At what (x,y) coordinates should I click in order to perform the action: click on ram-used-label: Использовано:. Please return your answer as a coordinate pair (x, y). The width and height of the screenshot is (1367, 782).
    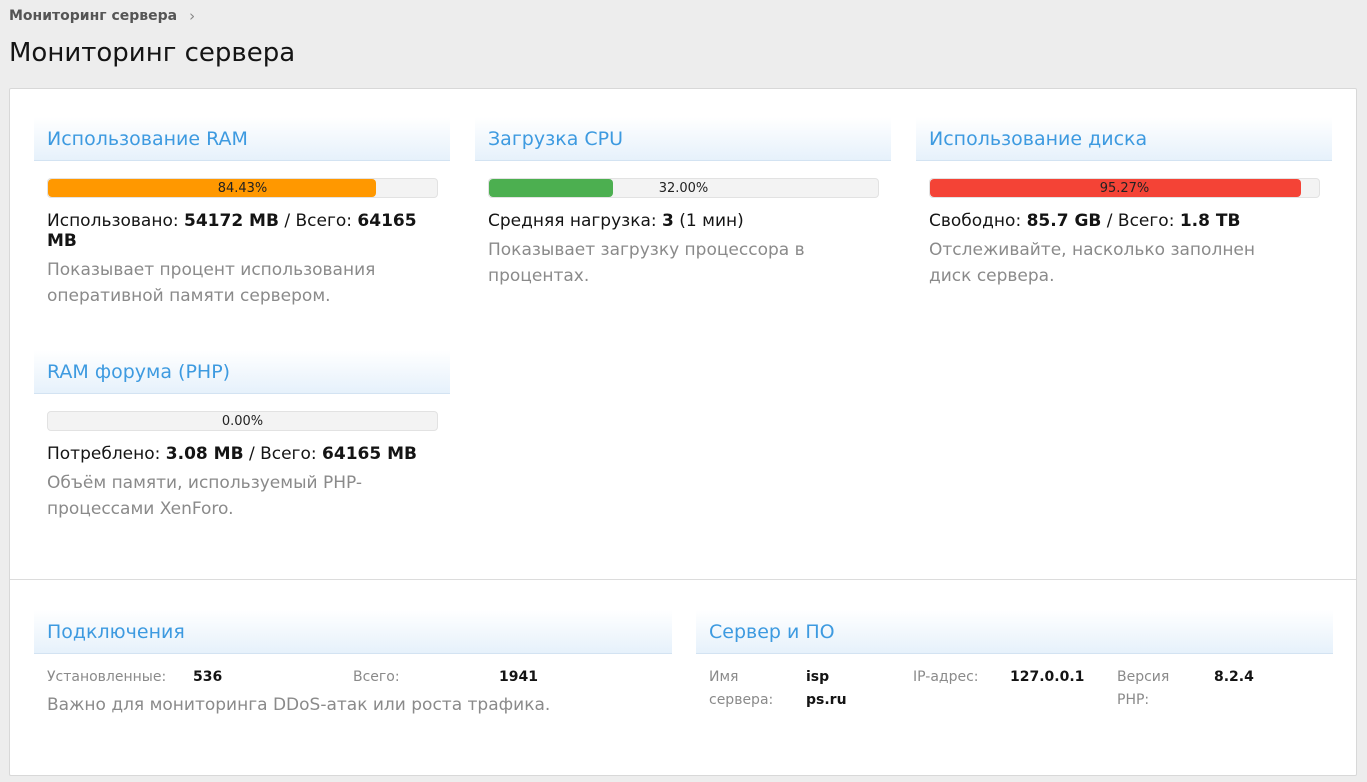
    Looking at the image, I should click on (113, 221).